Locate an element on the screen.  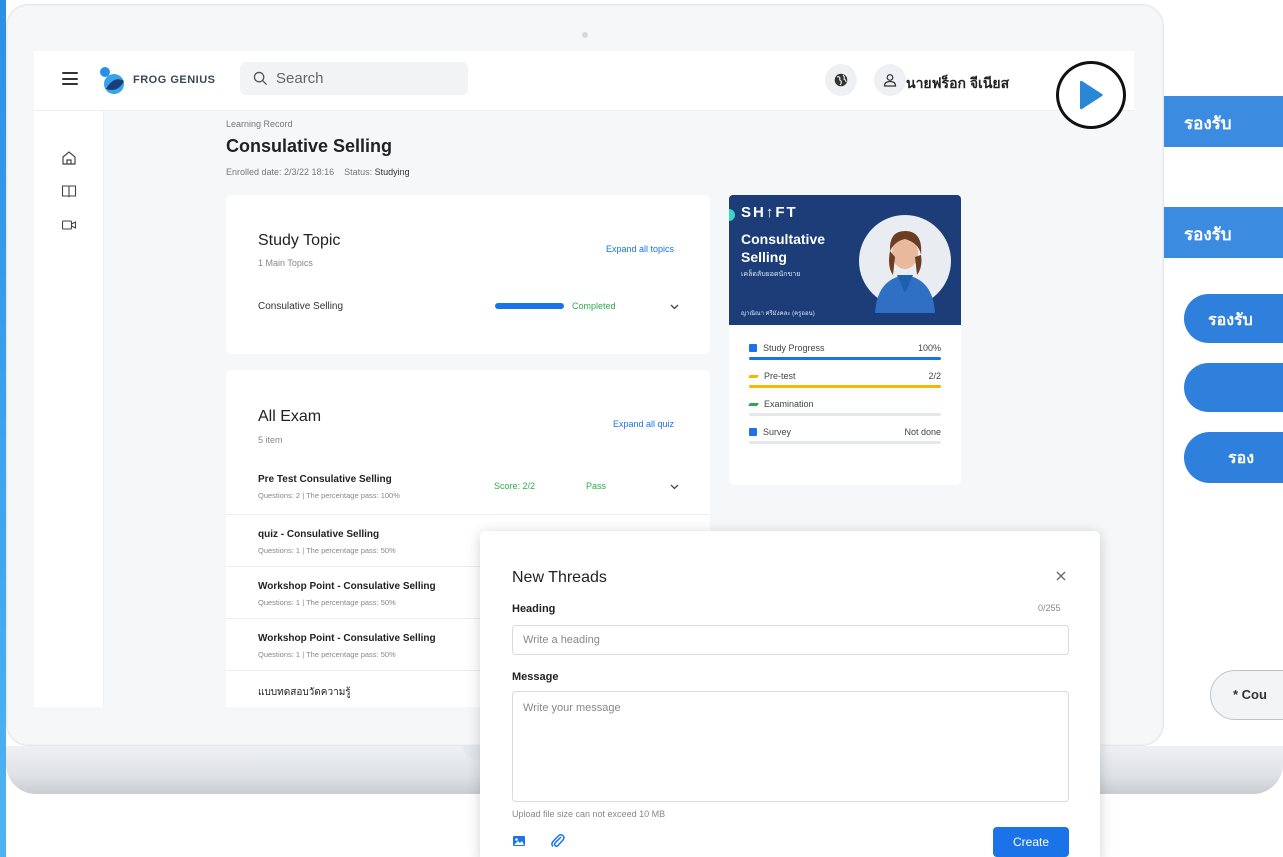
video-icon is located at coordinates (69, 225).